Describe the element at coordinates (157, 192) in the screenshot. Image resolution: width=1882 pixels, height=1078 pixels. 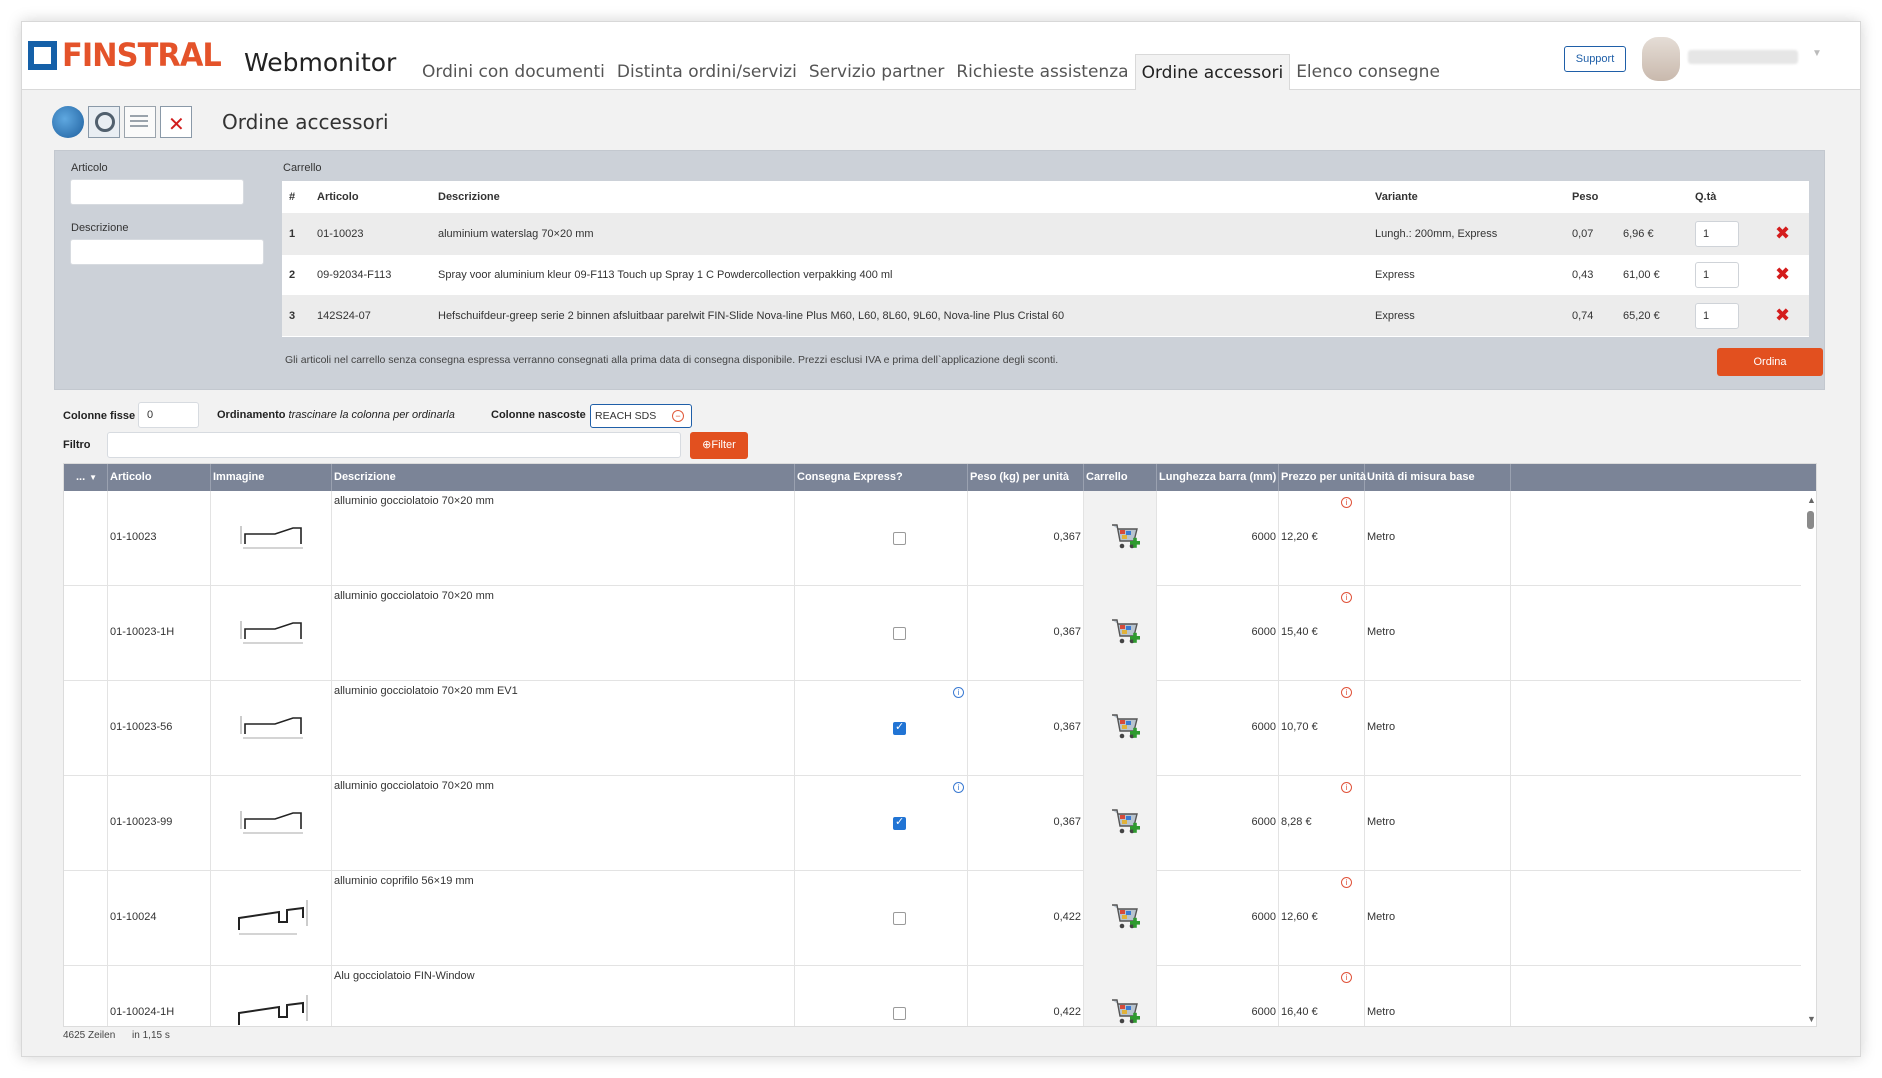
I see `articolo-input` at that location.